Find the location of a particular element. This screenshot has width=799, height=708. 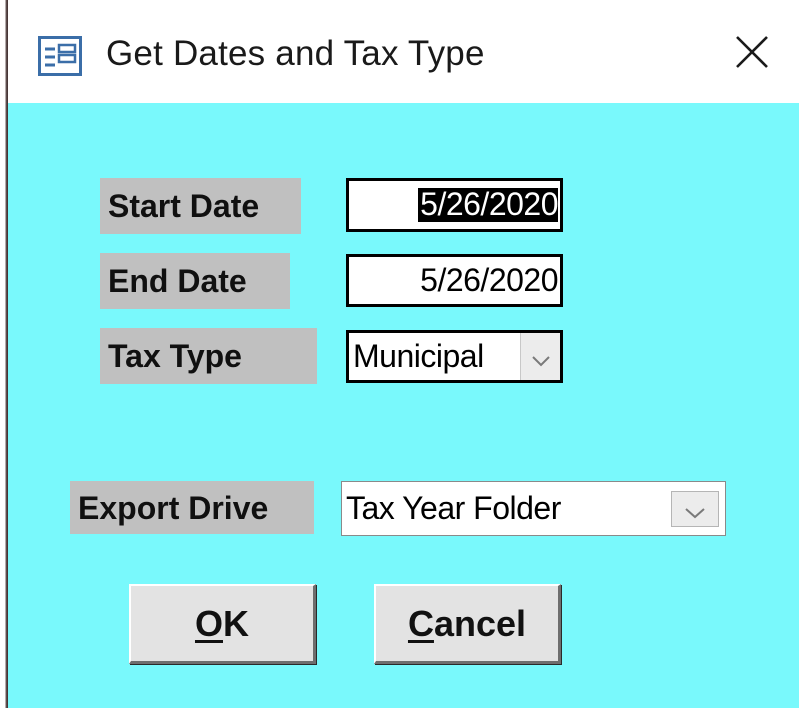

tax-type-select: Municipal is located at coordinates (454, 356).